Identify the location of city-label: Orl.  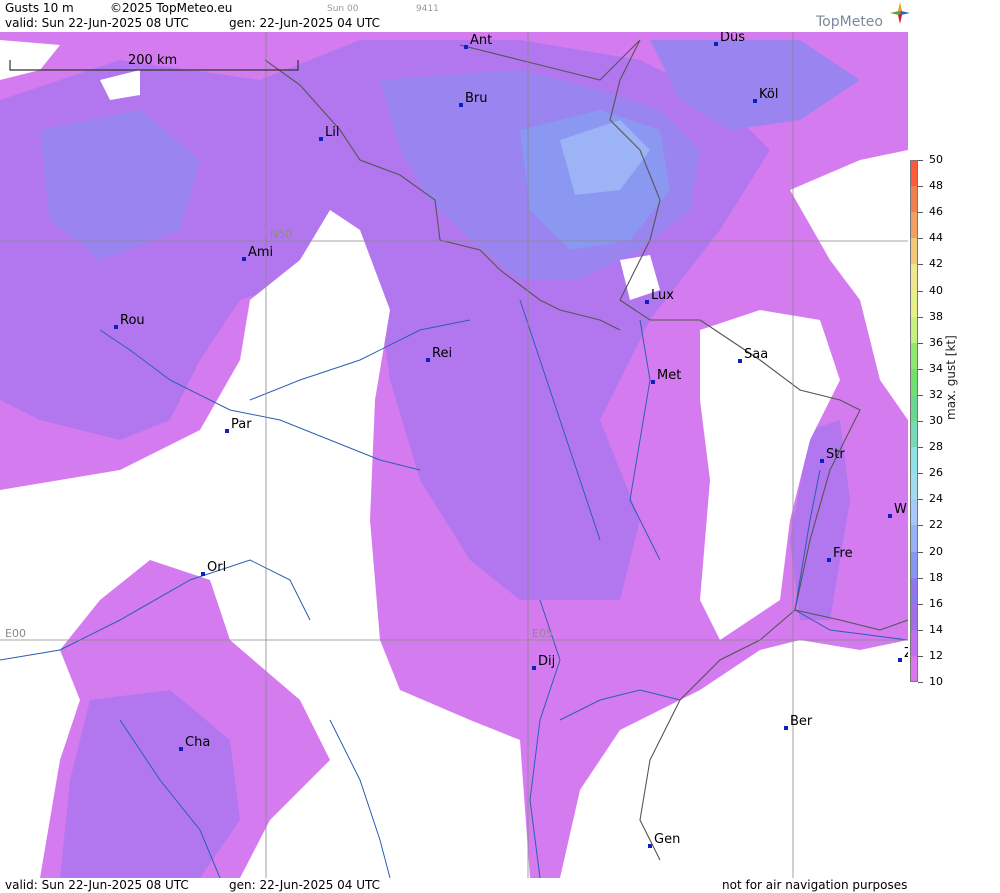
(216, 567).